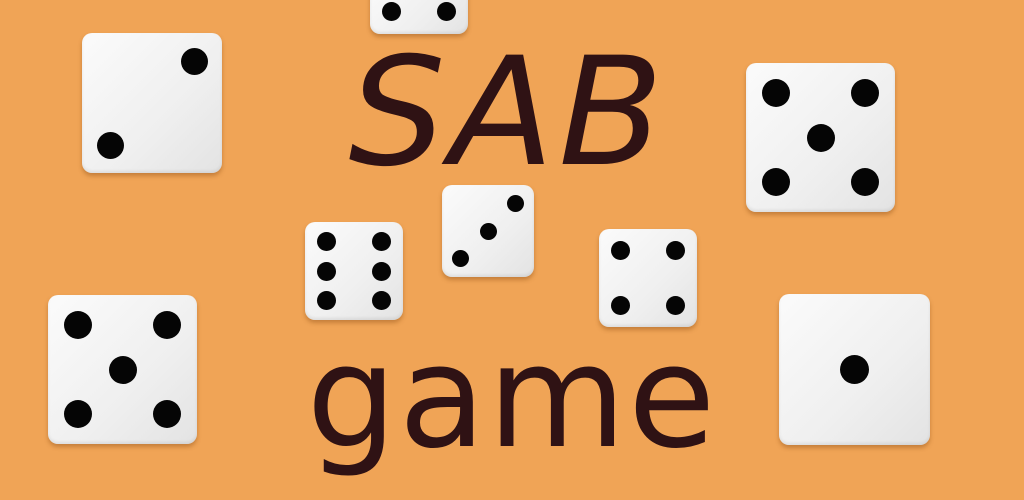 Image resolution: width=1024 pixels, height=500 pixels. Describe the element at coordinates (508, 113) in the screenshot. I see `game-title-line1: SAB` at that location.